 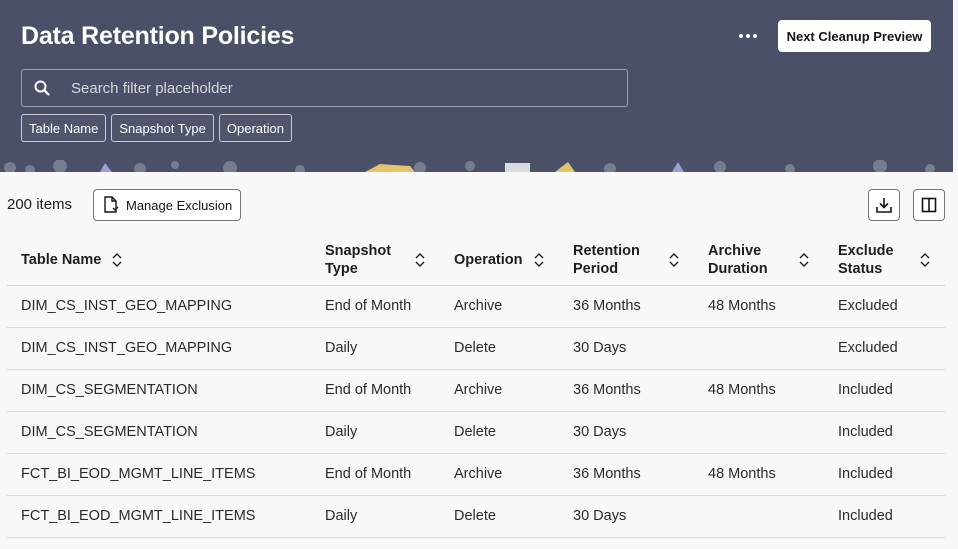 I want to click on more-horizontal-icon, so click(x=741, y=36).